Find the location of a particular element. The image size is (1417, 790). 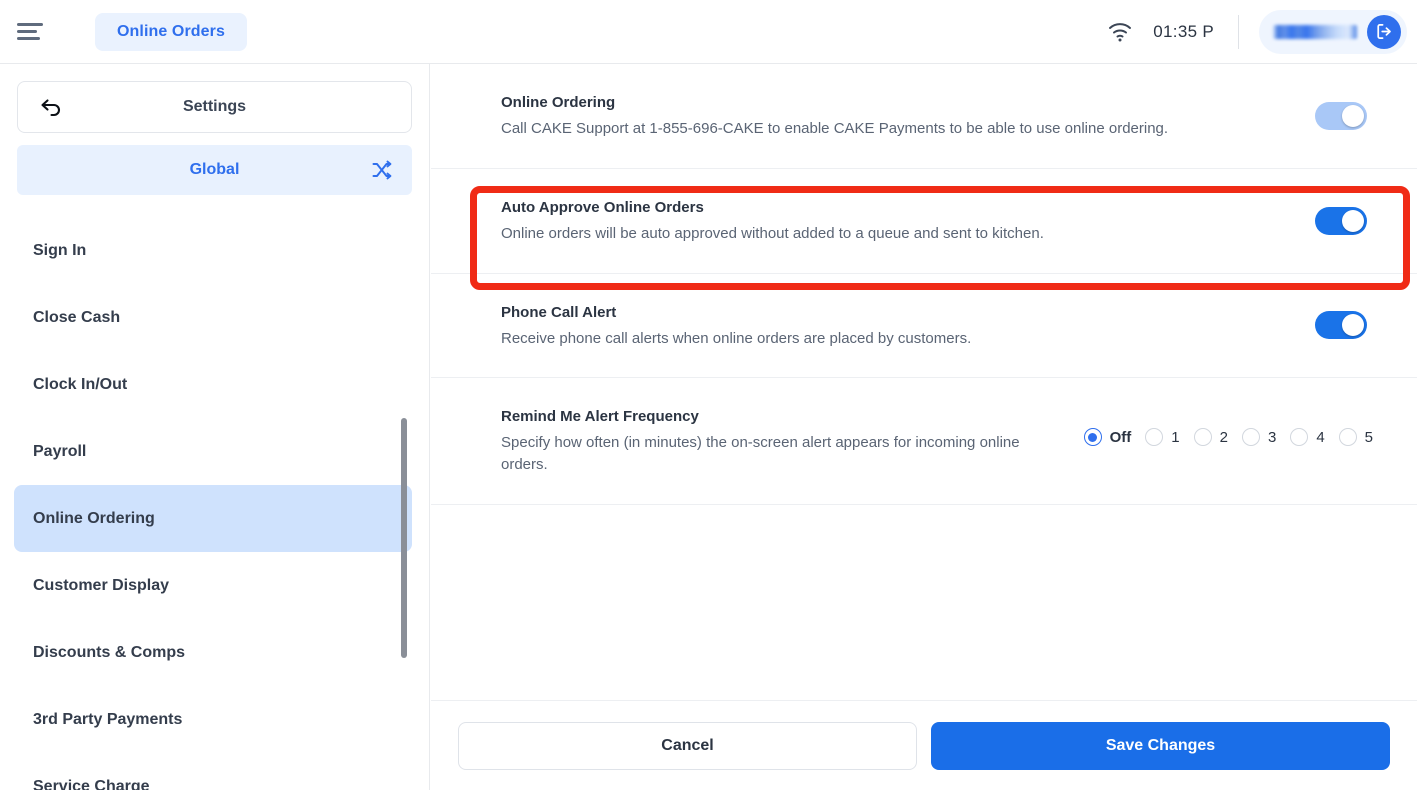

radio-label: 2 is located at coordinates (1223, 437).